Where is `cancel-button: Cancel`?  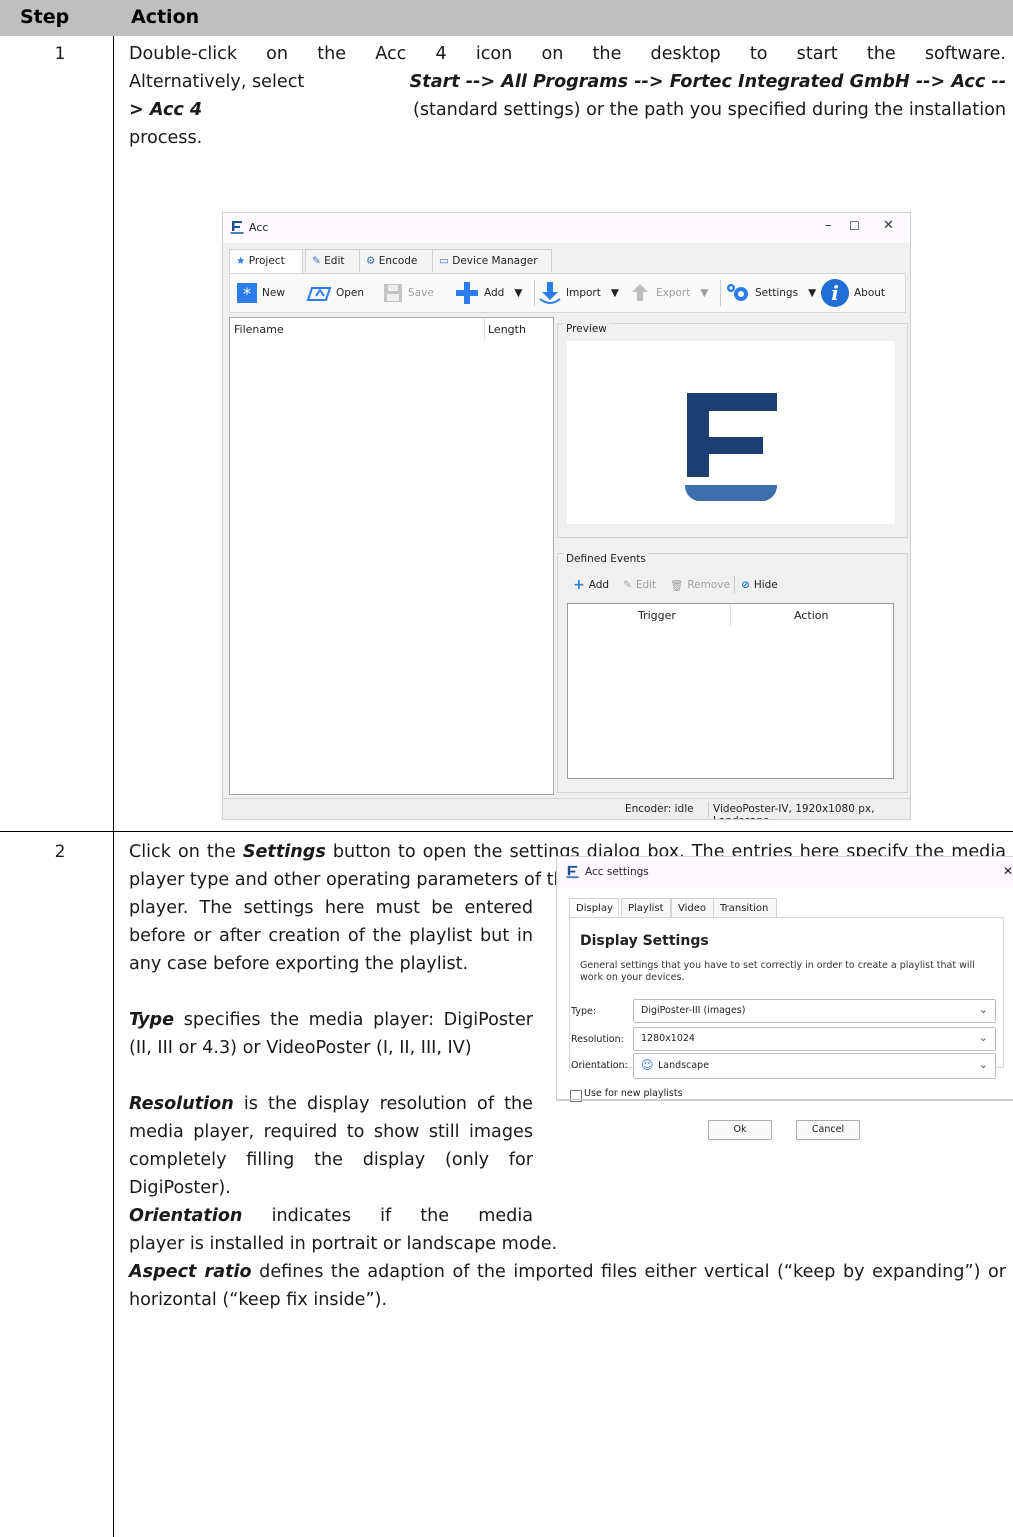 cancel-button: Cancel is located at coordinates (828, 1130).